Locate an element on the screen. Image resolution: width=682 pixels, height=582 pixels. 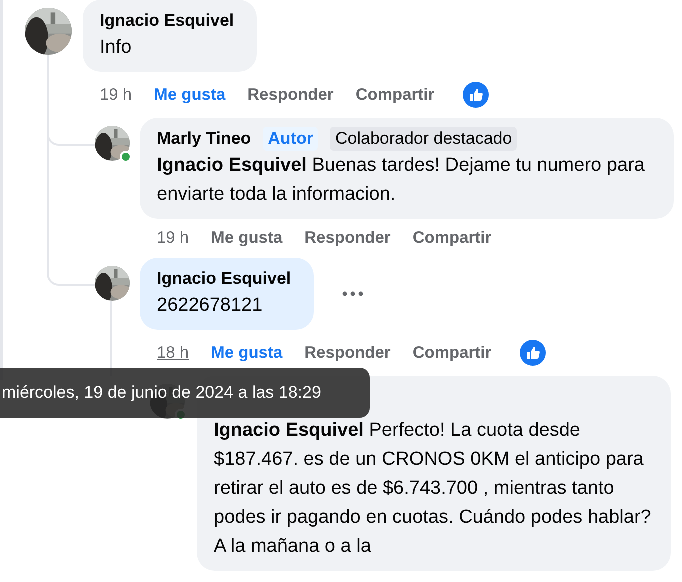
comment-text: Info is located at coordinates (116, 48).